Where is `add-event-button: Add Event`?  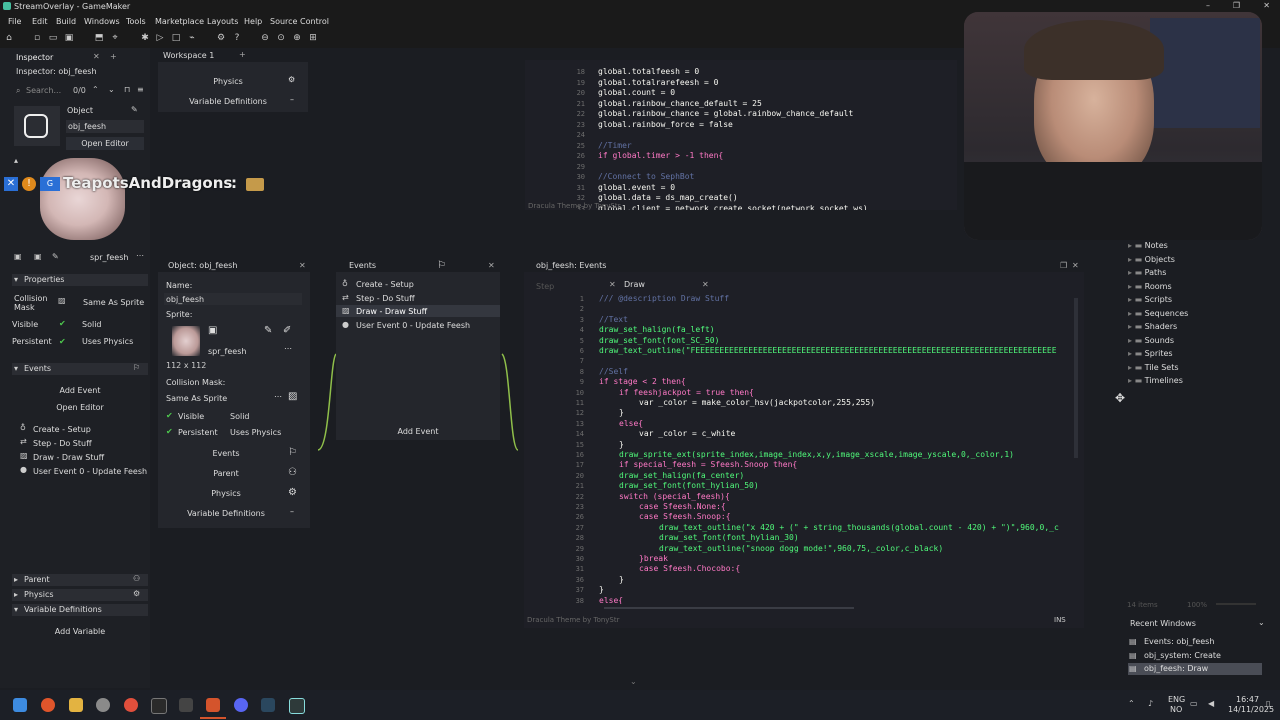 add-event-button: Add Event is located at coordinates (418, 432).